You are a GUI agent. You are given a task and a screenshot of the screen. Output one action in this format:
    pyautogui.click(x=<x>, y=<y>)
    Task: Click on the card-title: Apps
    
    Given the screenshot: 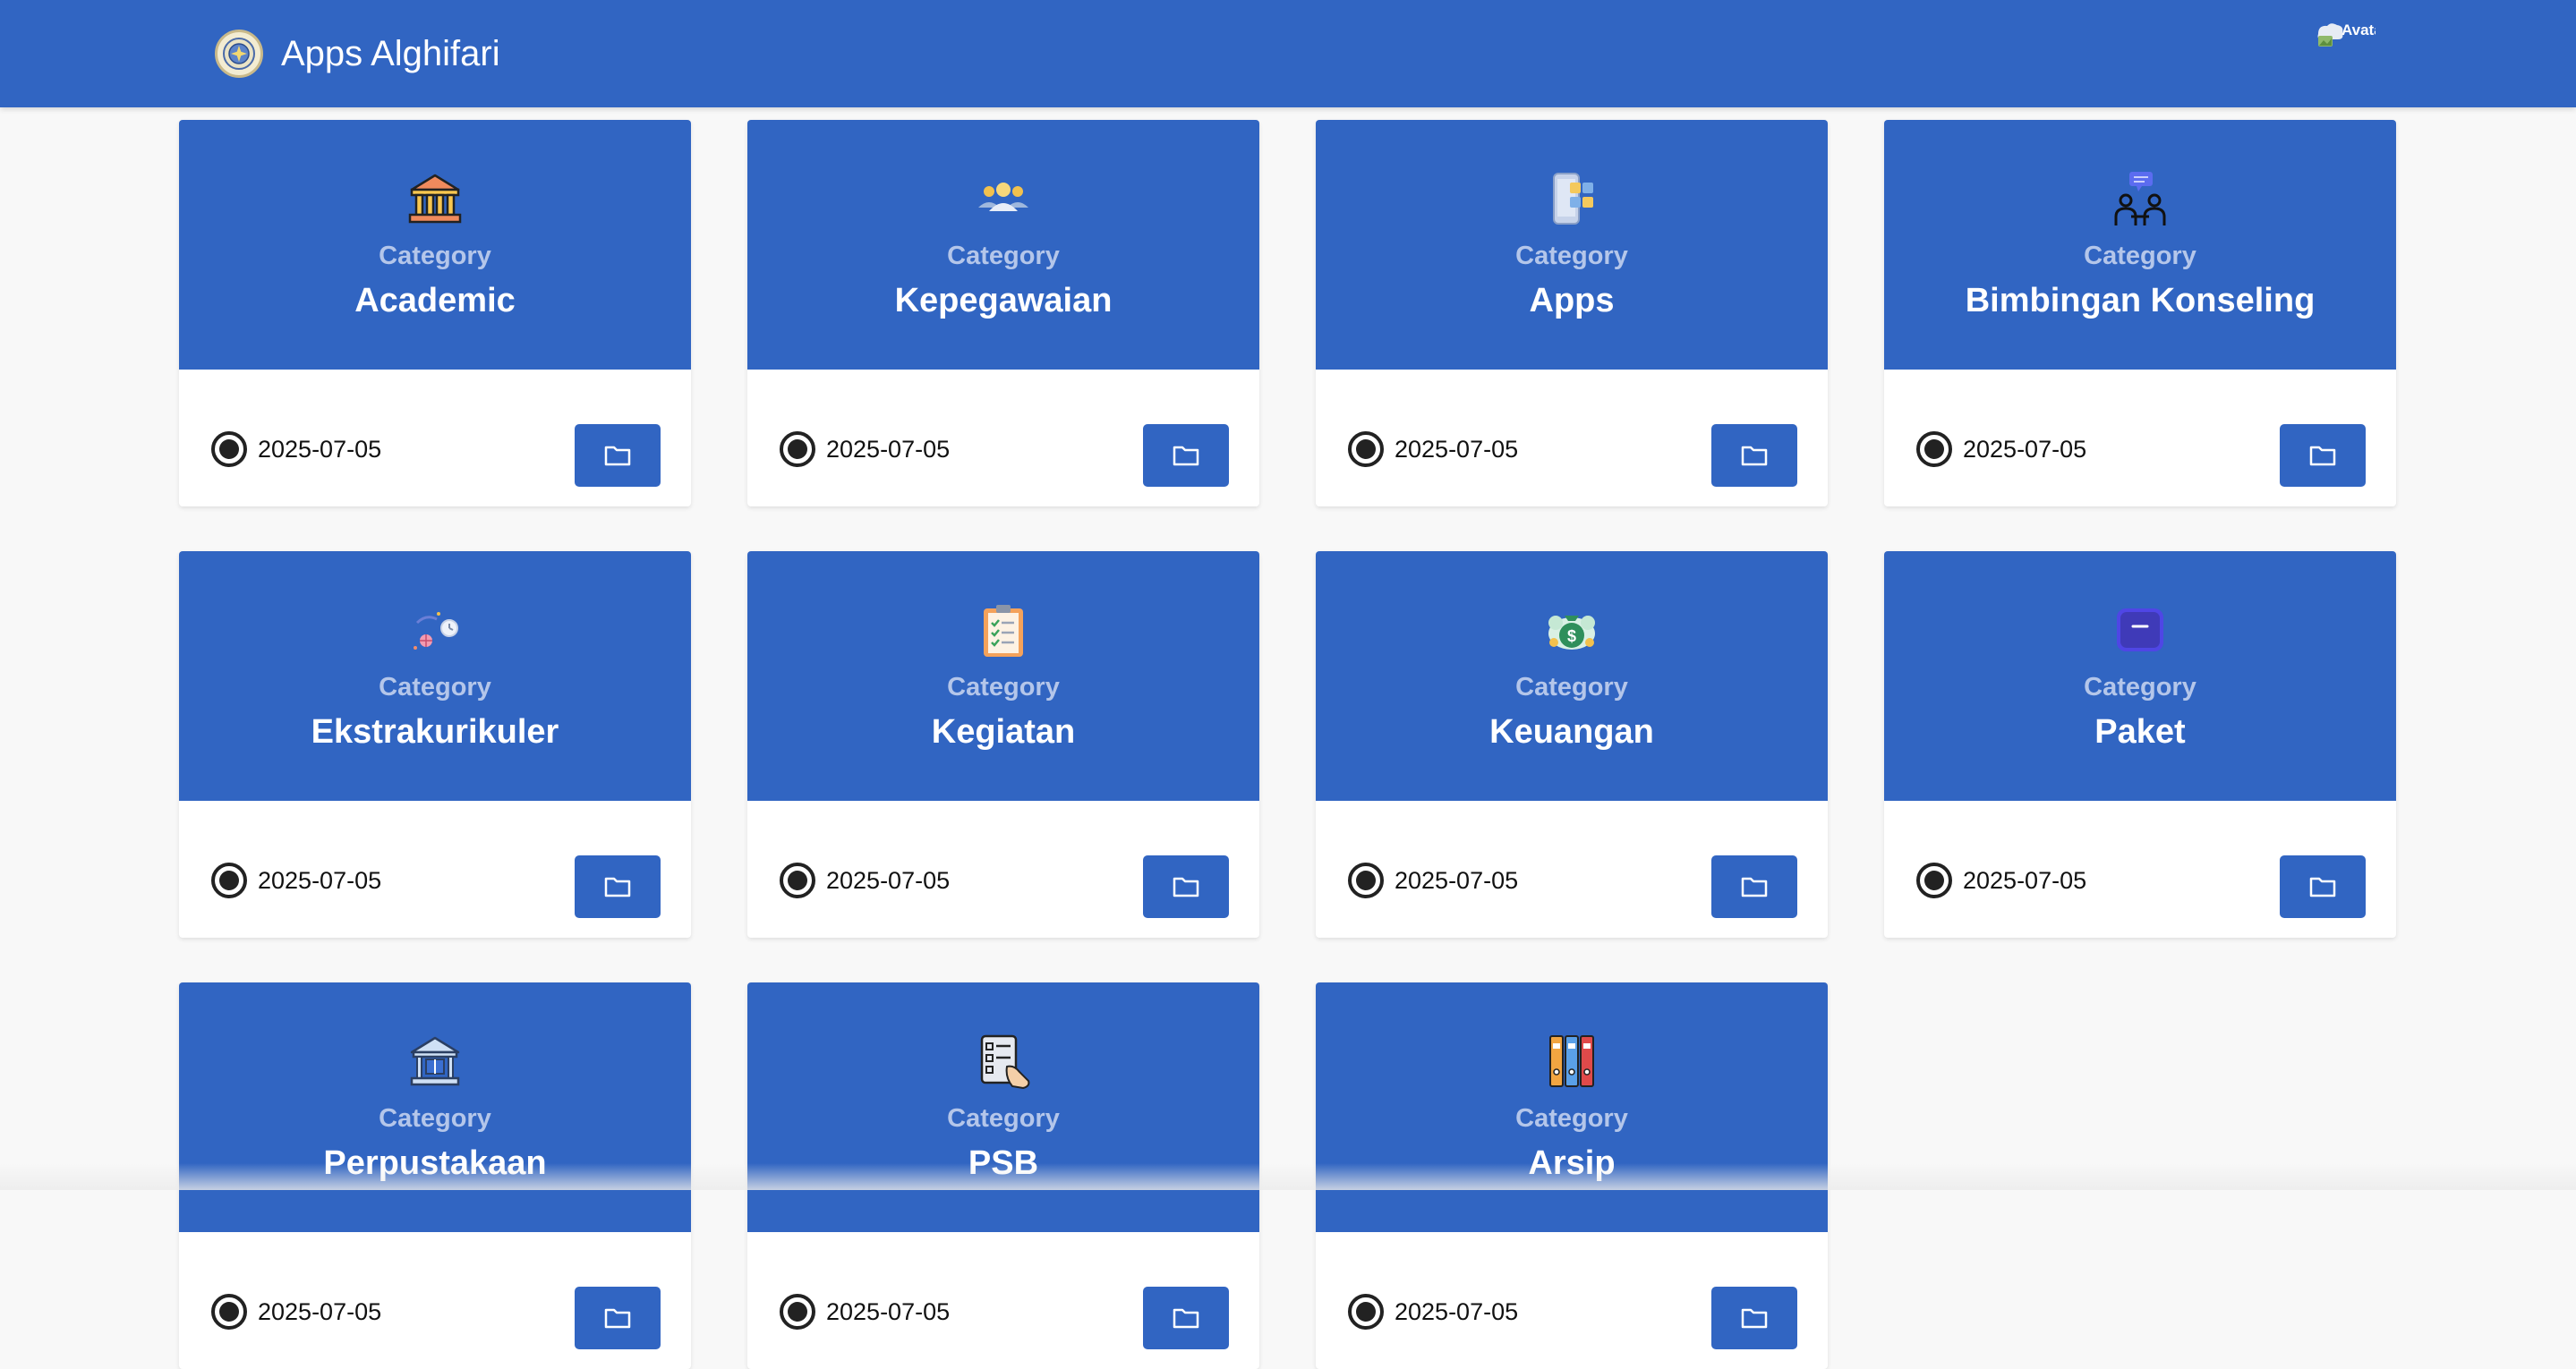 What is the action you would take?
    pyautogui.click(x=1572, y=300)
    